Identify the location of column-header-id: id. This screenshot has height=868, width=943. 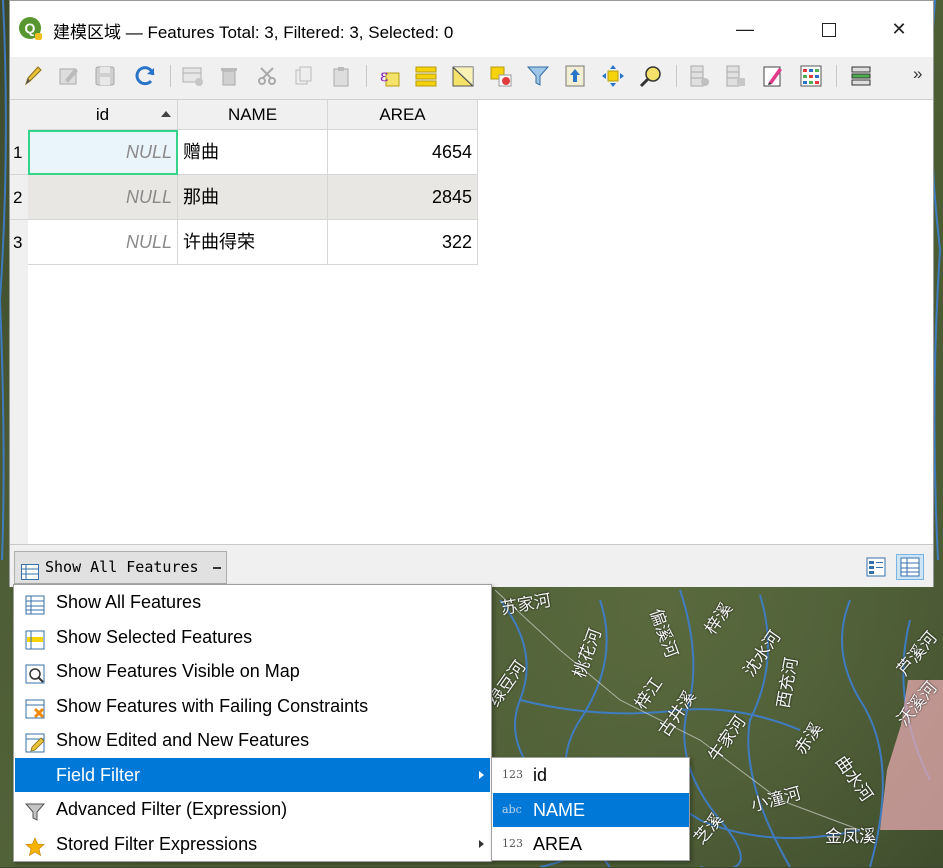
(103, 115).